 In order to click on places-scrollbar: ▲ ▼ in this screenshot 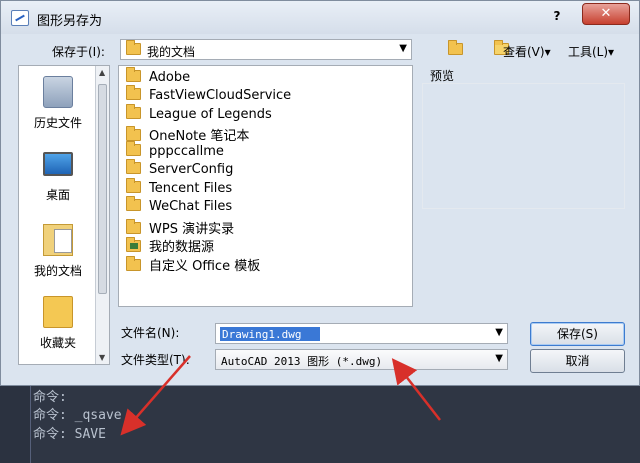, I will do `click(102, 215)`.